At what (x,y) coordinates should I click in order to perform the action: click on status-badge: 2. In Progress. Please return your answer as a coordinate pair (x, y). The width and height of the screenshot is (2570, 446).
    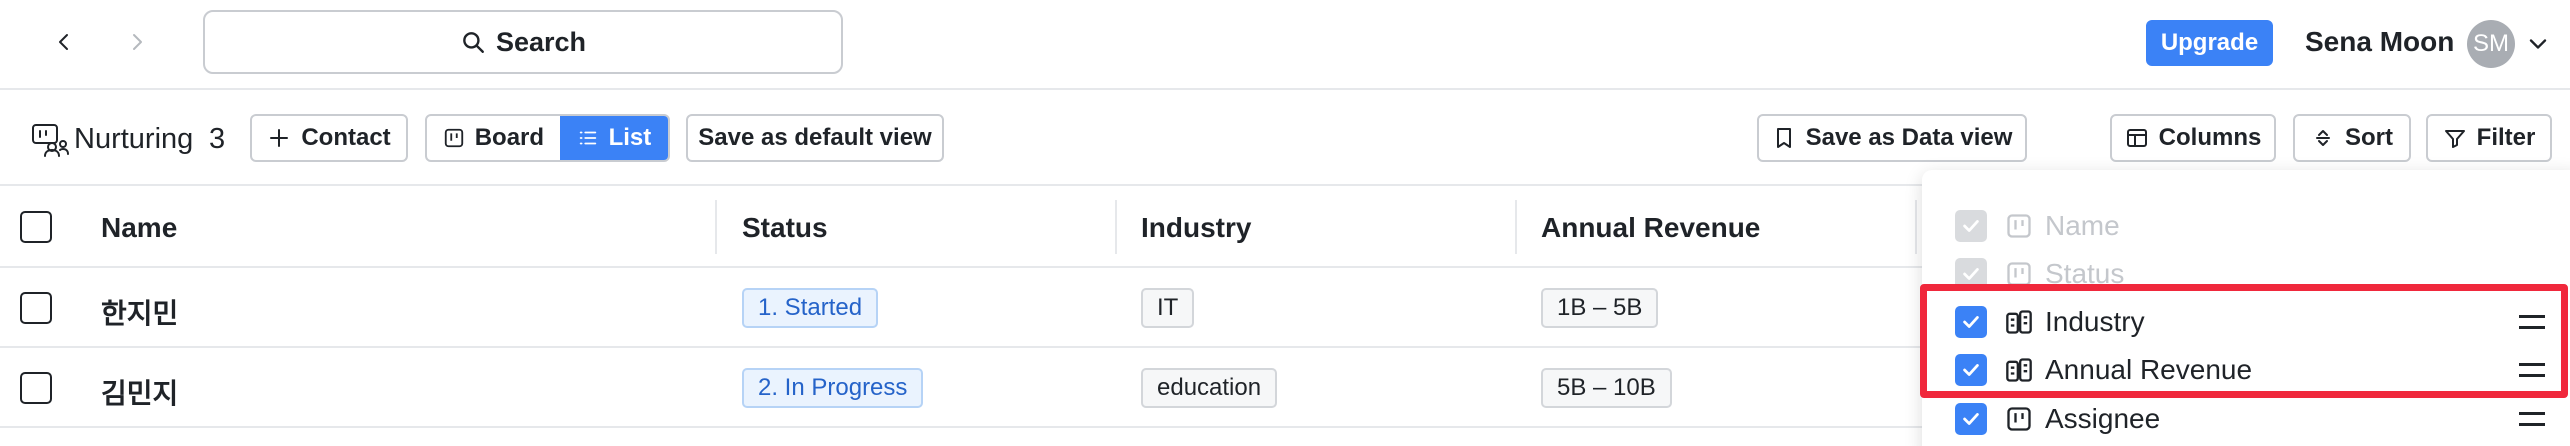
    Looking at the image, I should click on (833, 388).